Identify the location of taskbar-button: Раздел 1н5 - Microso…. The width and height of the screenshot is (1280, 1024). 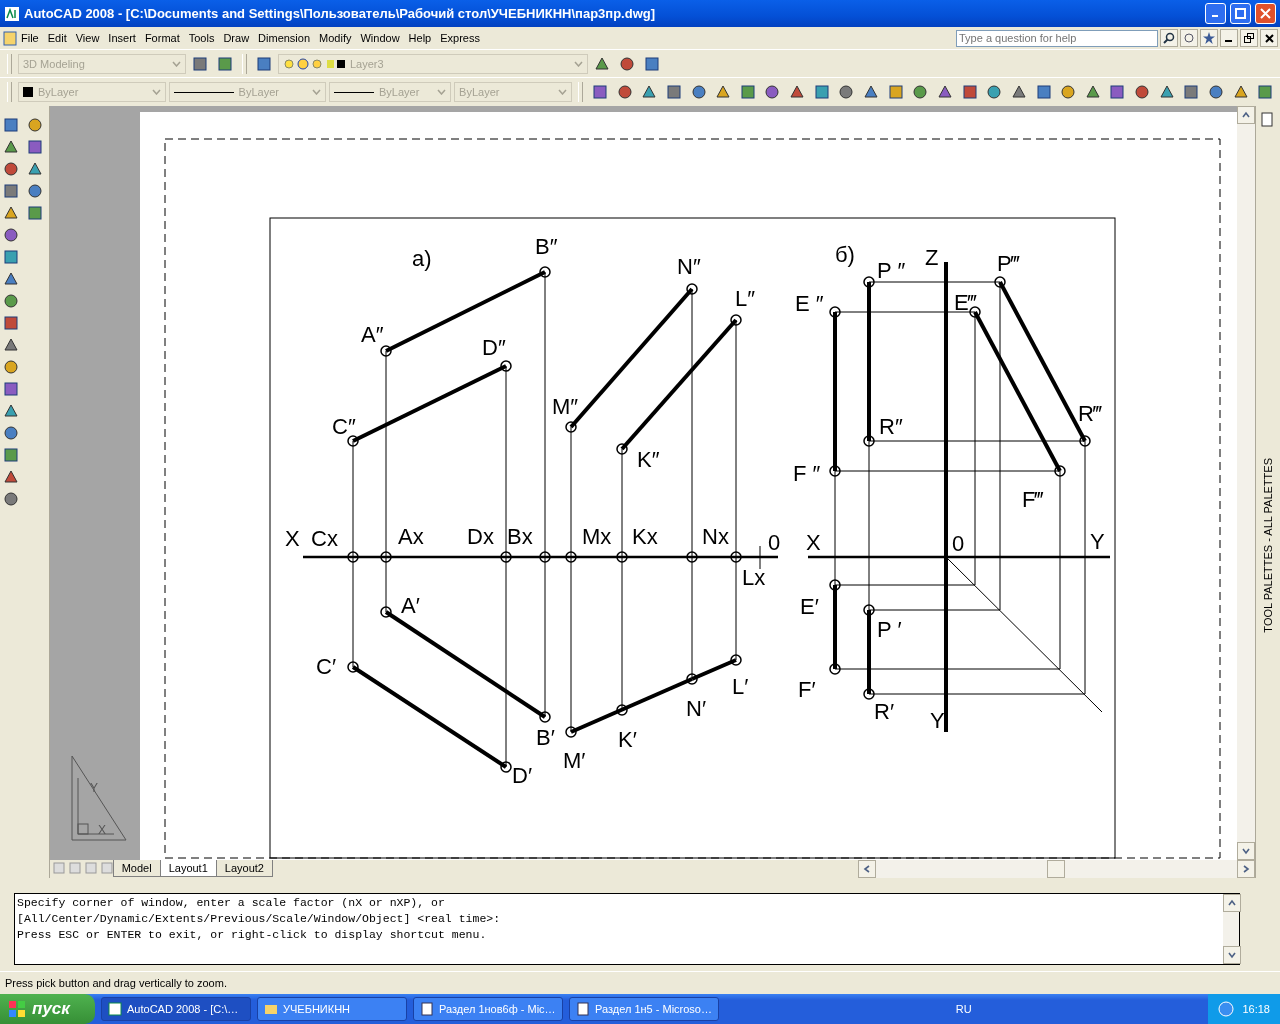
(644, 1009).